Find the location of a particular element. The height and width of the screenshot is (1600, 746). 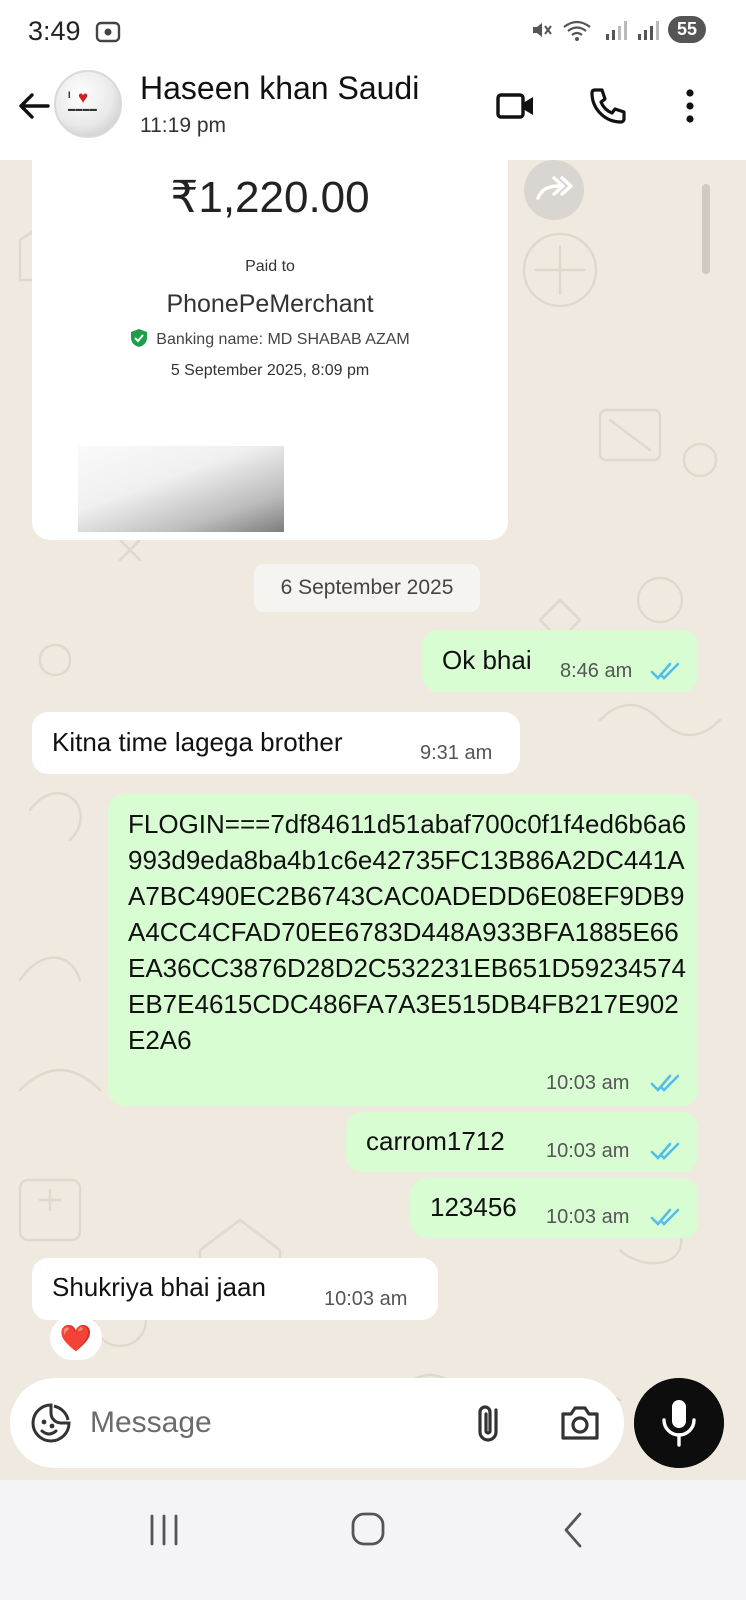

avatar-emblem-icon: ▬▬▬▬ is located at coordinates (83, 109).